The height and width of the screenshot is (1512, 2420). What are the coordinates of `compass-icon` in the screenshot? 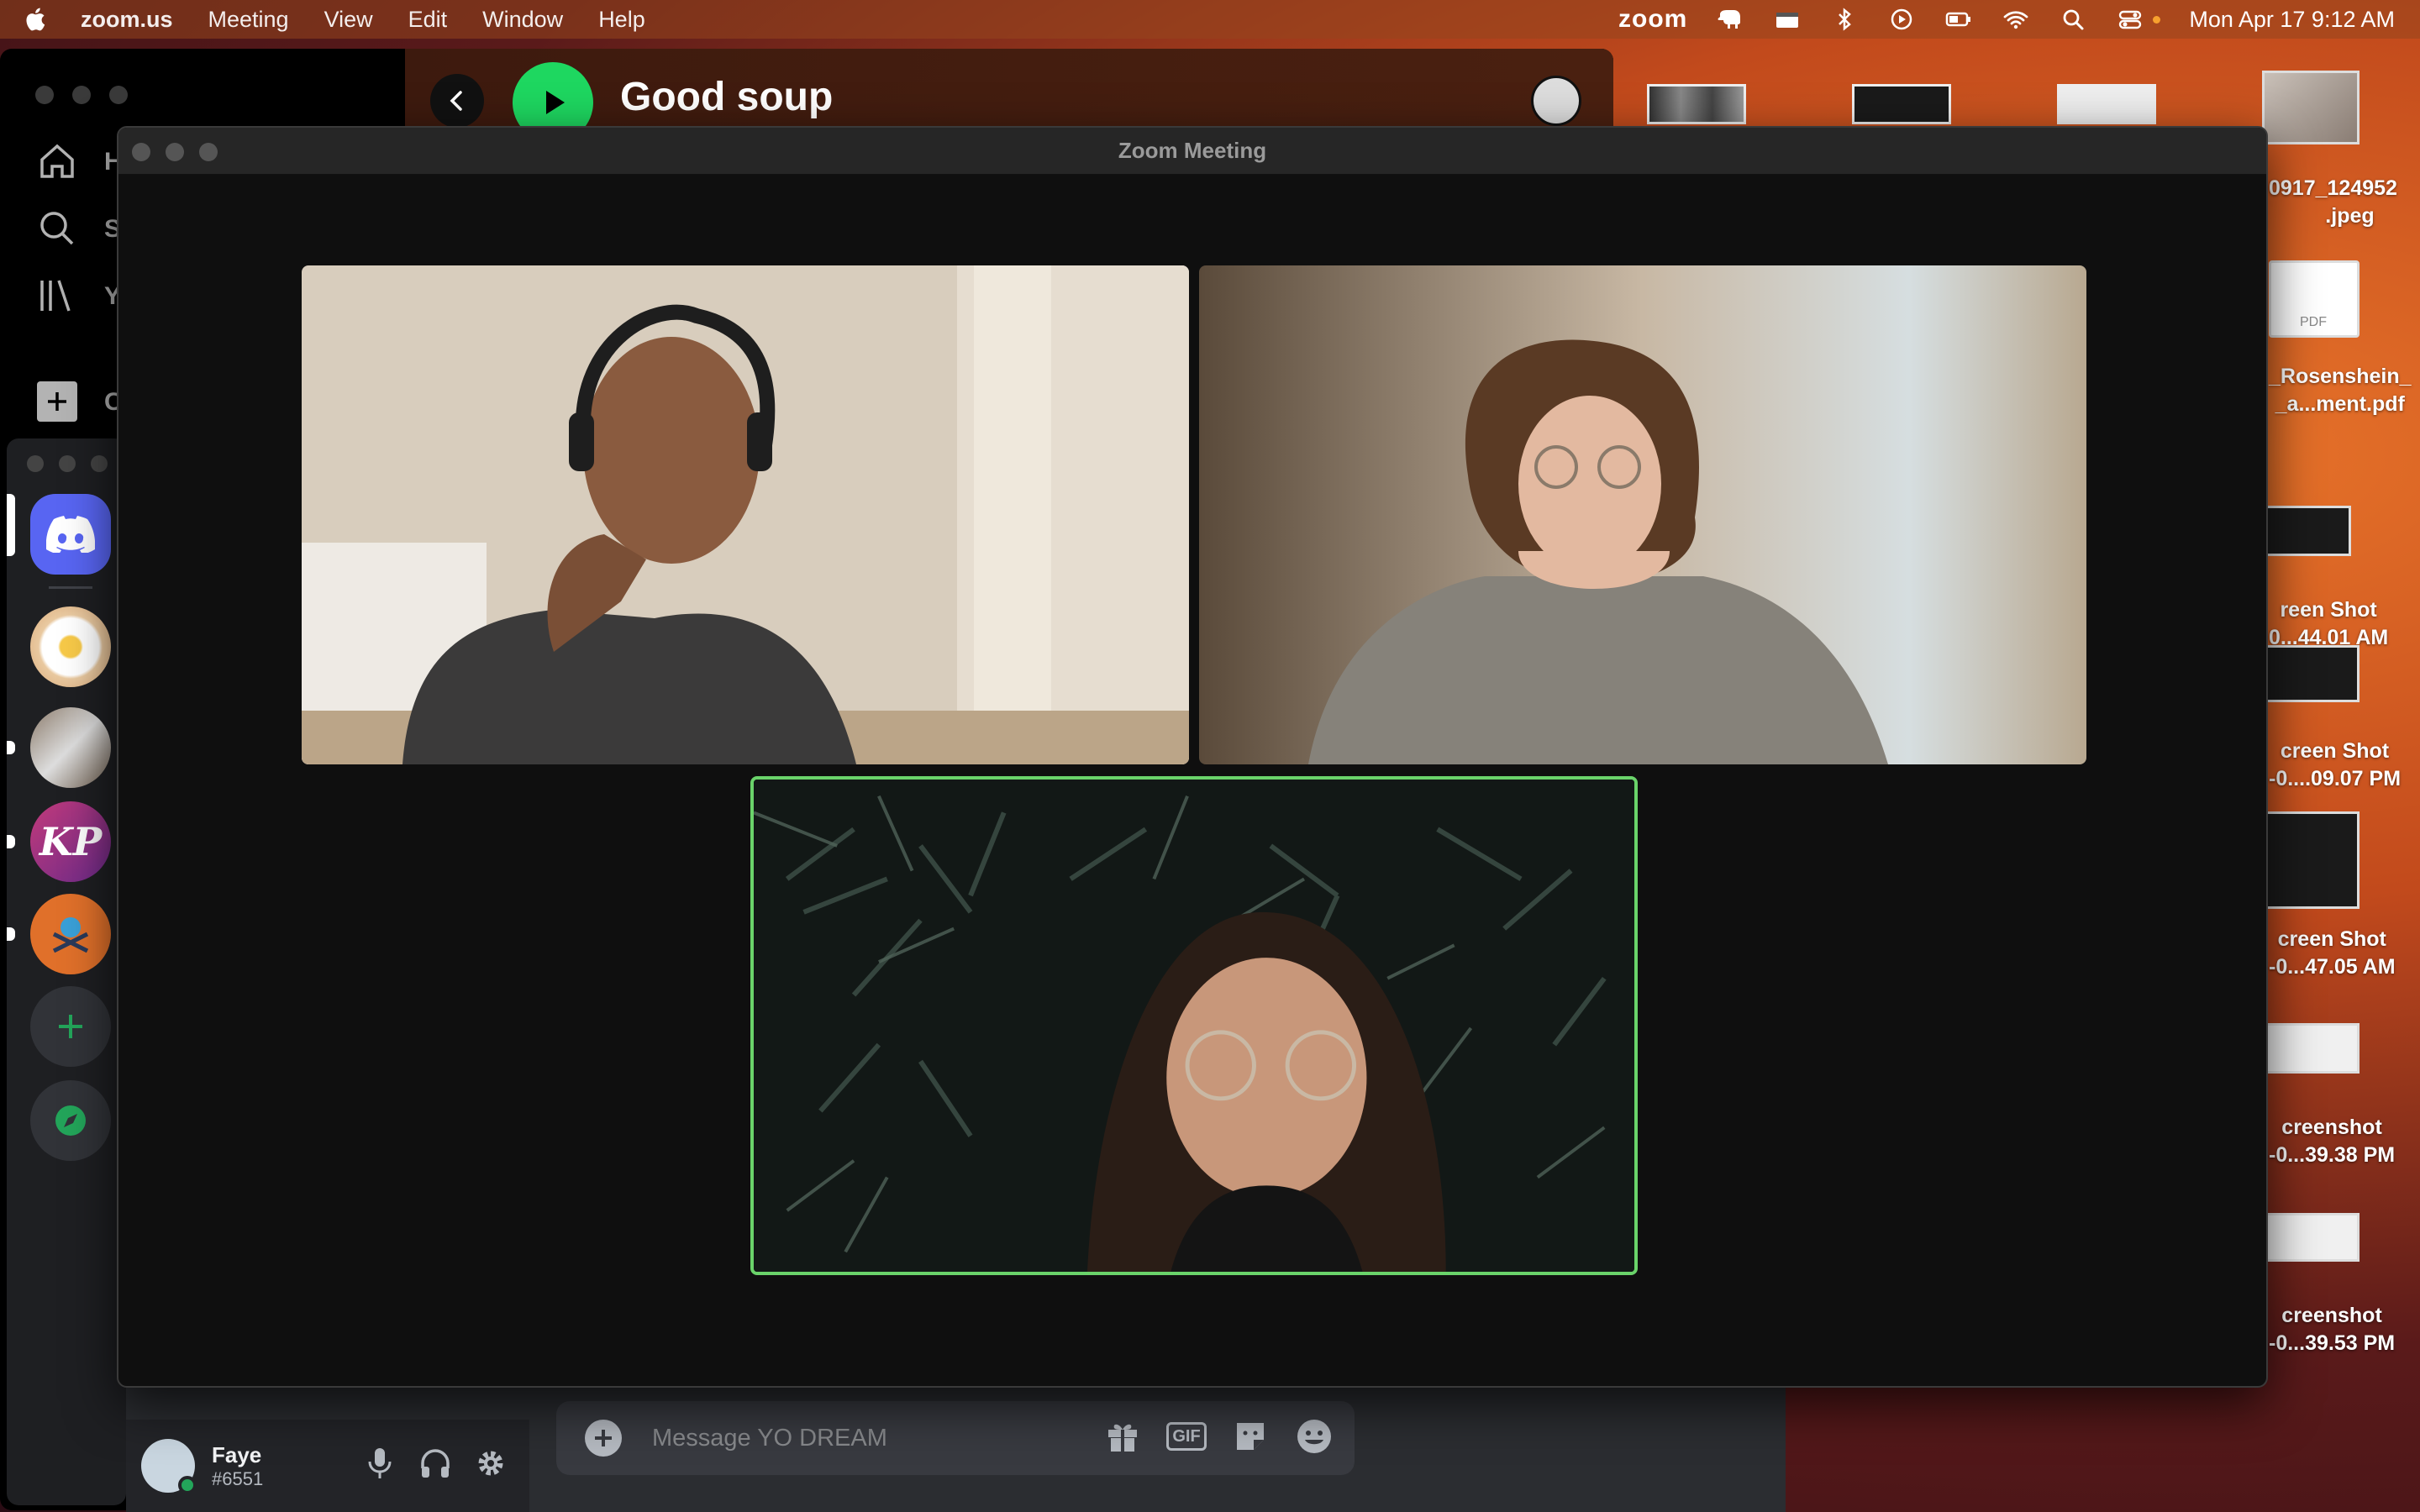 It's located at (70, 1120).